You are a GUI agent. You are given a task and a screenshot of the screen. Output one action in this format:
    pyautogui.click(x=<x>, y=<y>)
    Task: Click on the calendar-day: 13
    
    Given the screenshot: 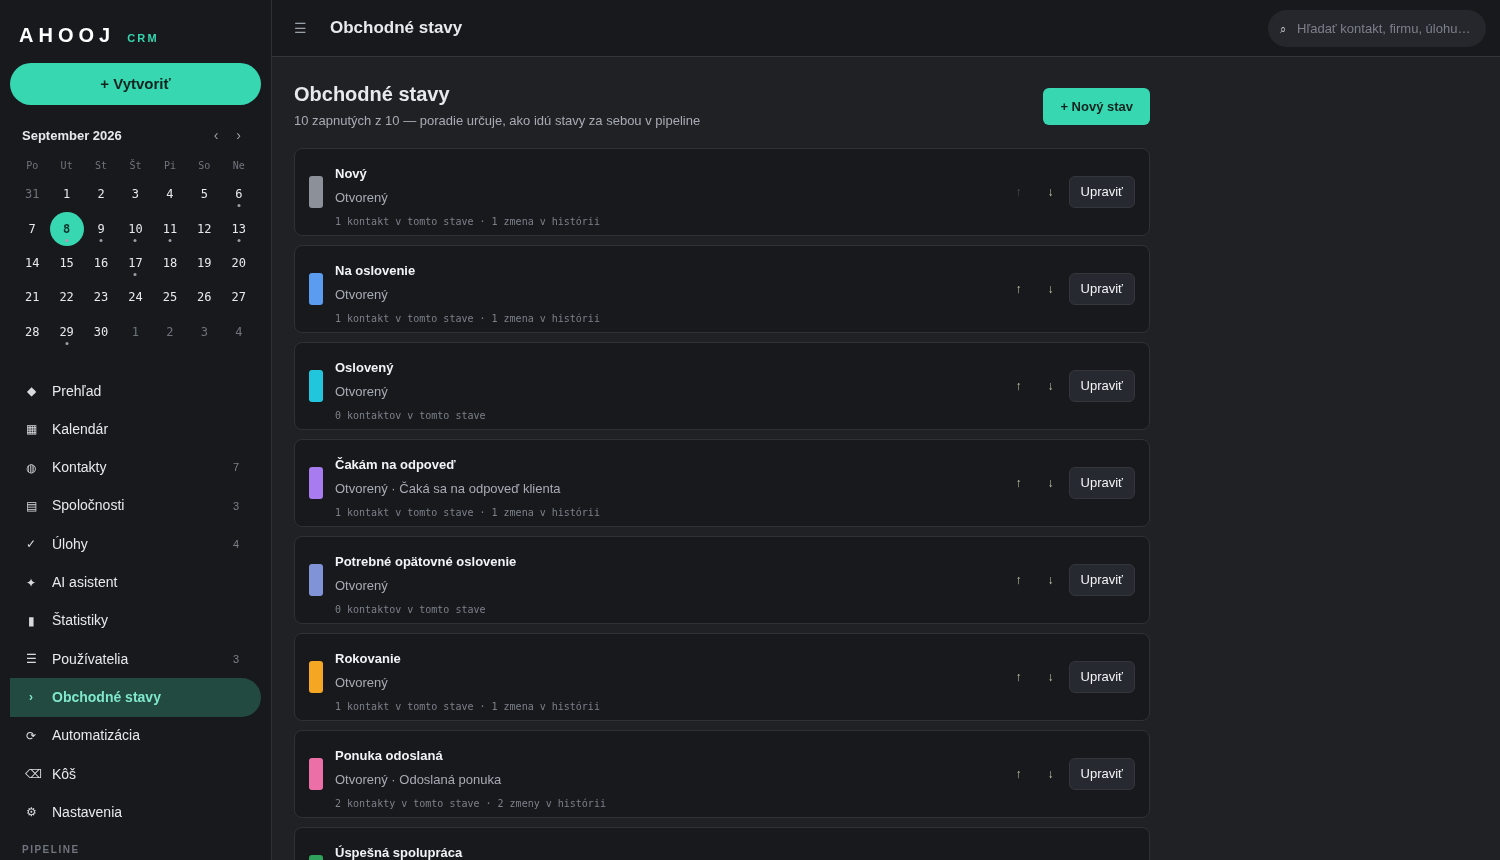 What is the action you would take?
    pyautogui.click(x=238, y=228)
    